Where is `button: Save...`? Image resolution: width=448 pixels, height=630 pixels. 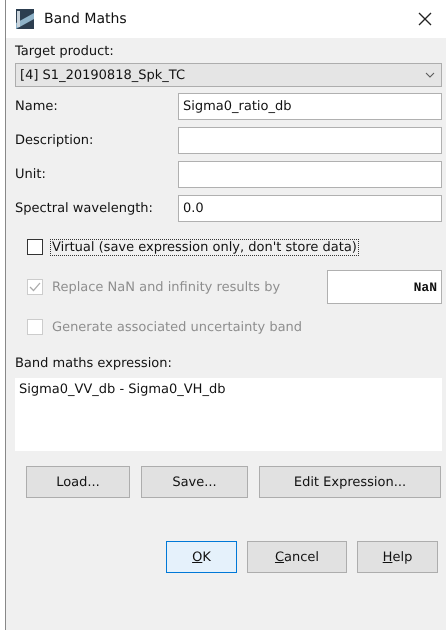 button: Save... is located at coordinates (194, 482).